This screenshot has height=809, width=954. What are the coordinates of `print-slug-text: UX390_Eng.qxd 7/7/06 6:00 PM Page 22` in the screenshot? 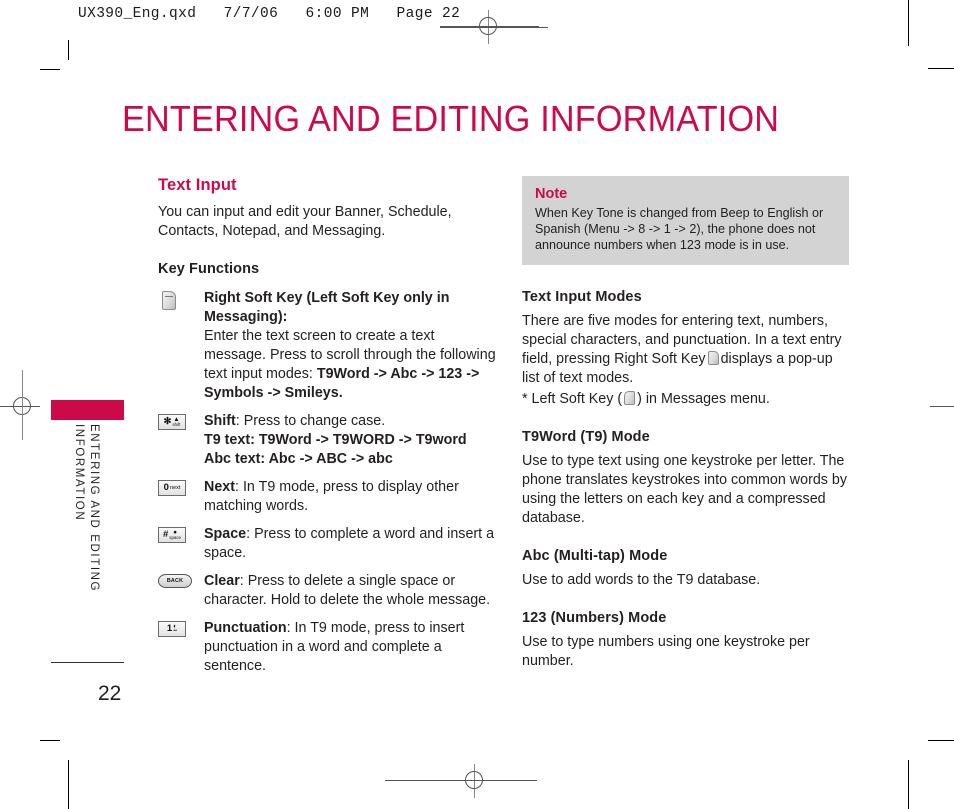 It's located at (269, 14).